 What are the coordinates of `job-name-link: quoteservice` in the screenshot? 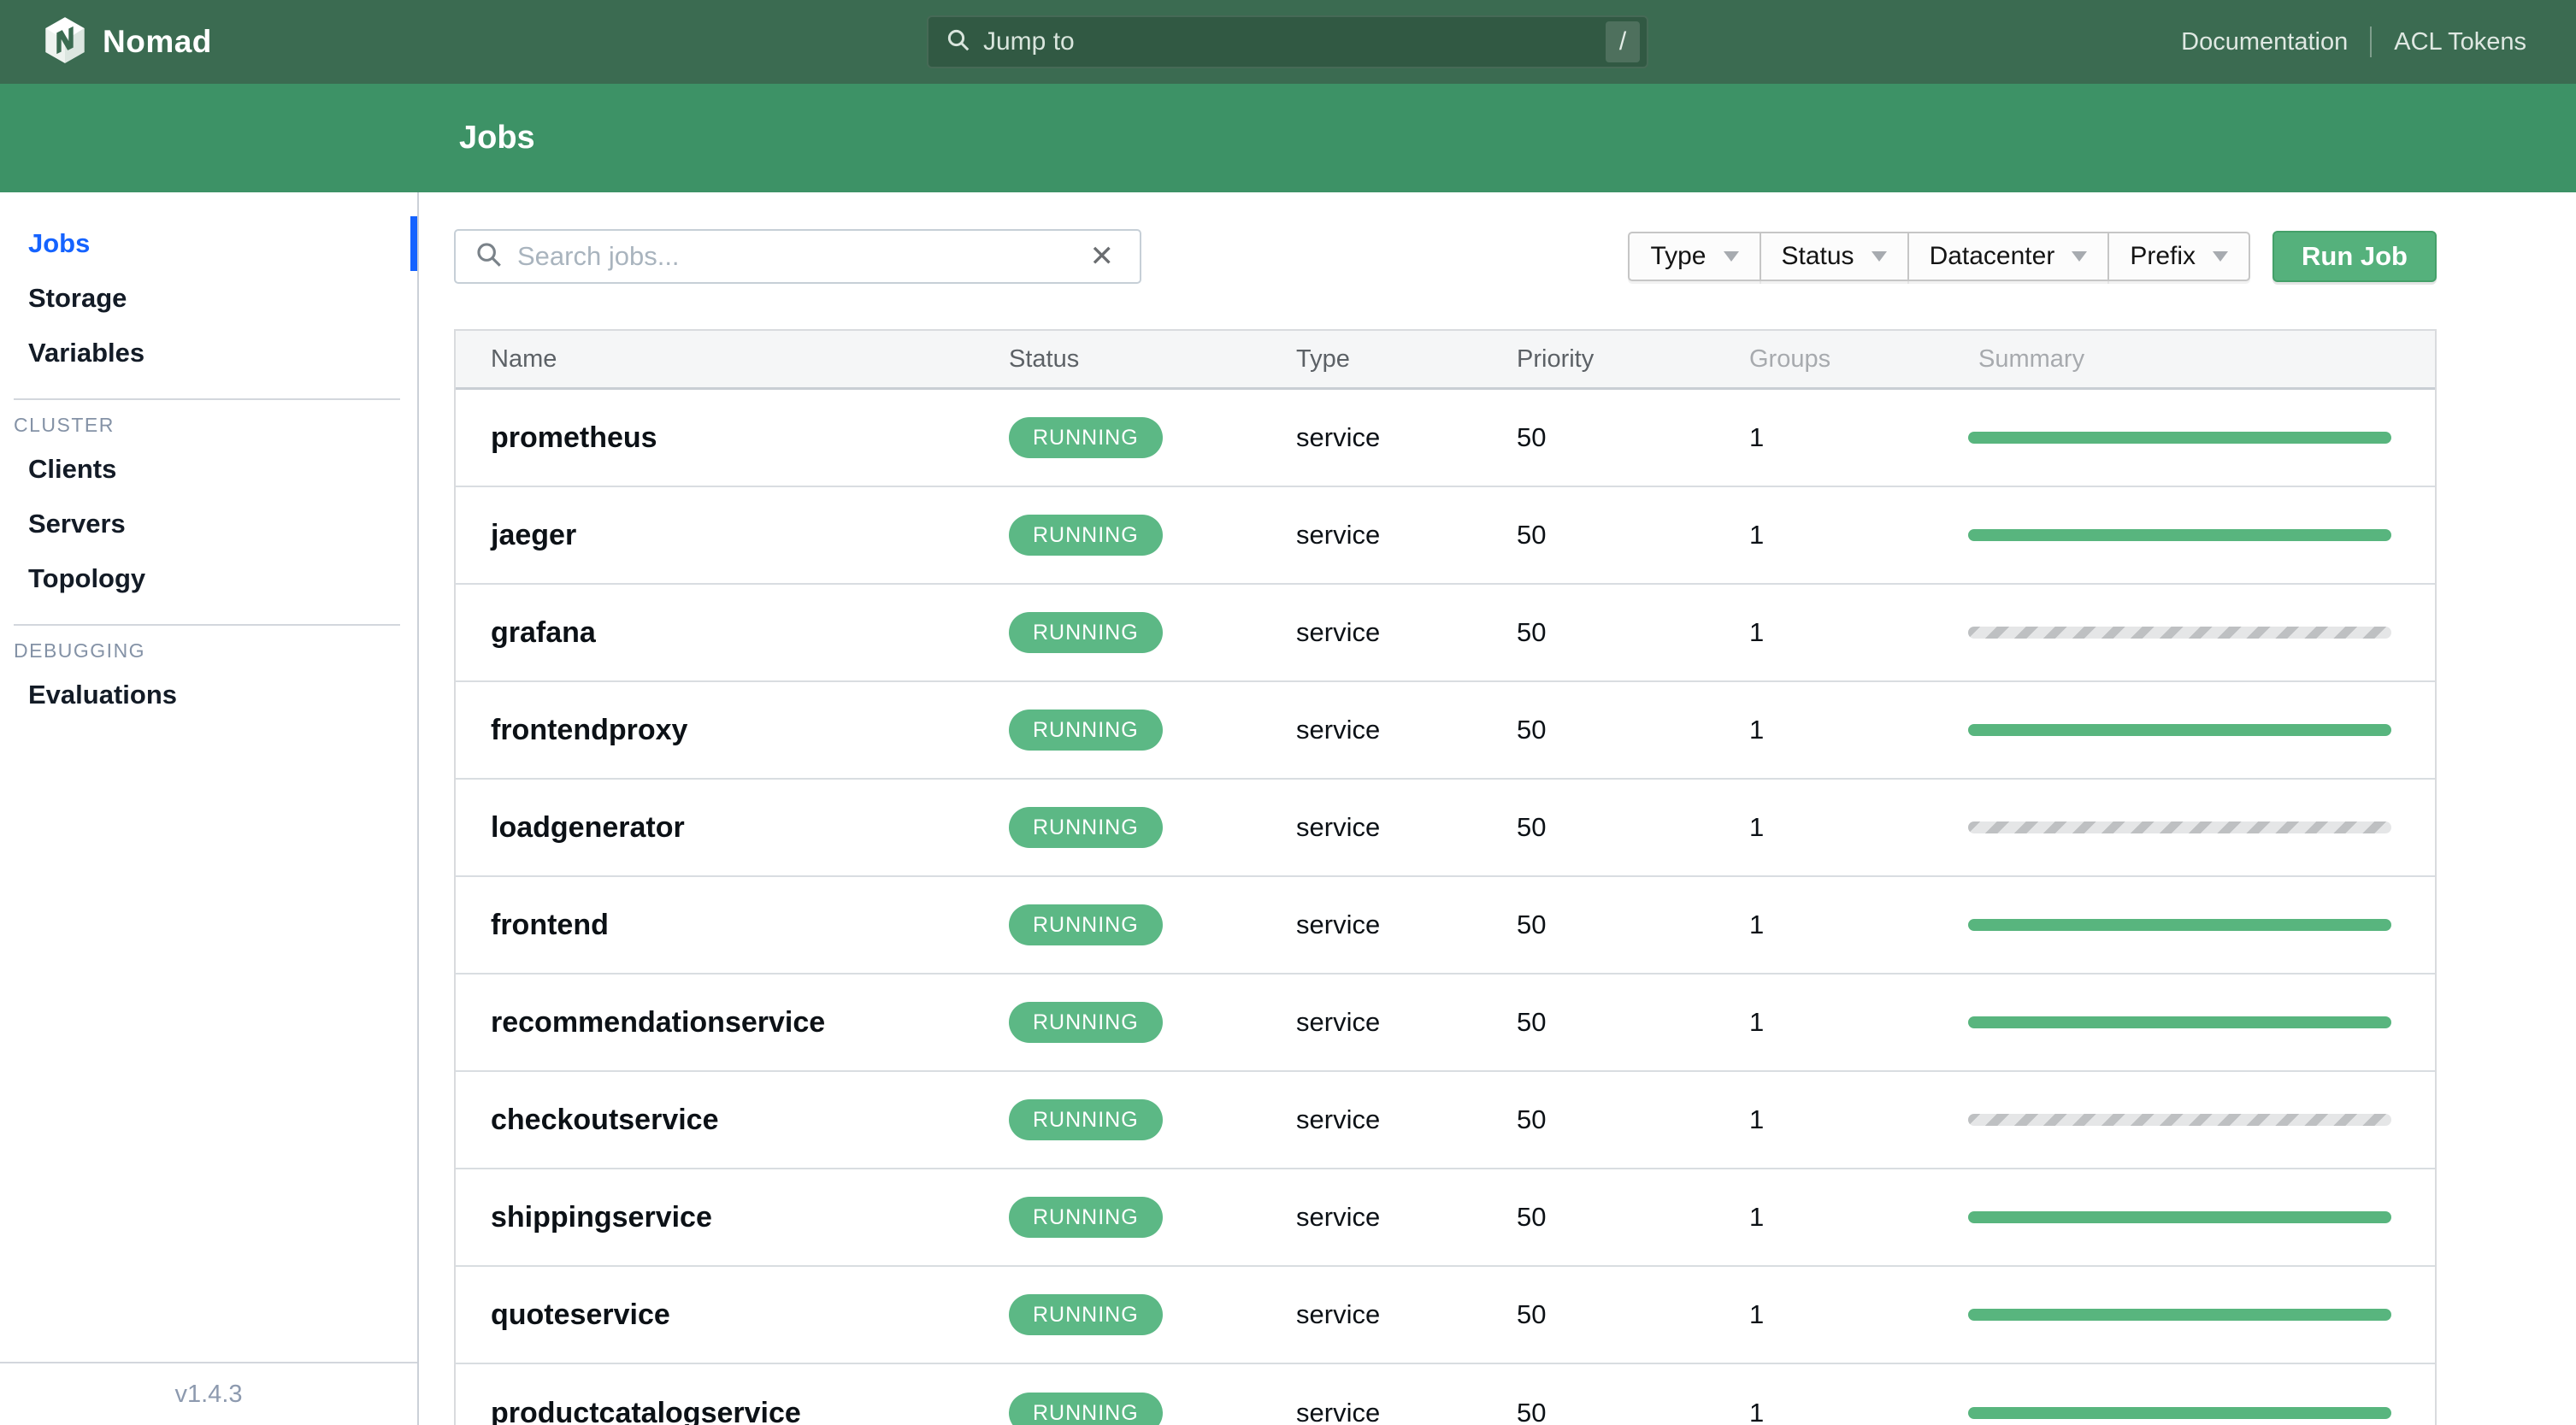 It's located at (580, 1314).